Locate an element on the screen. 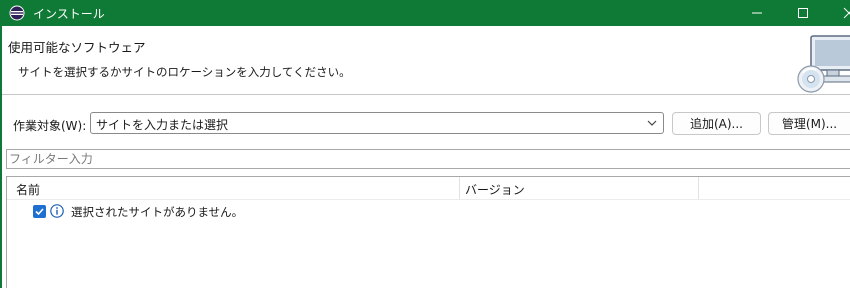 The image size is (850, 288). row-checkbox is located at coordinates (39, 211).